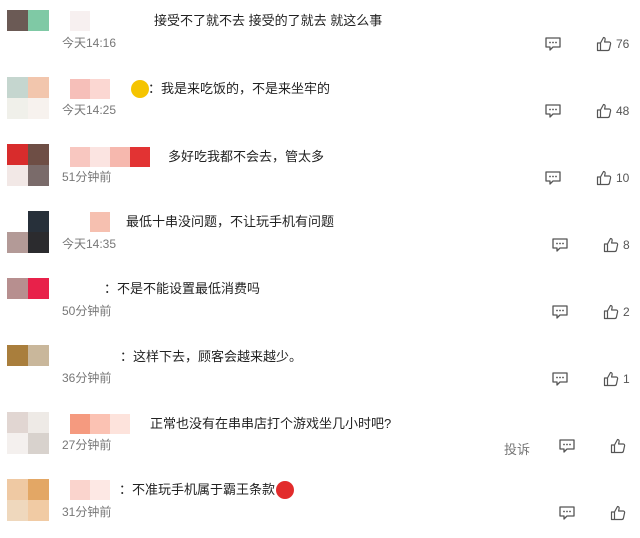 The image size is (640, 538). I want to click on comment-text: 最低十串没问题，不让玩手机有问题, so click(230, 221).